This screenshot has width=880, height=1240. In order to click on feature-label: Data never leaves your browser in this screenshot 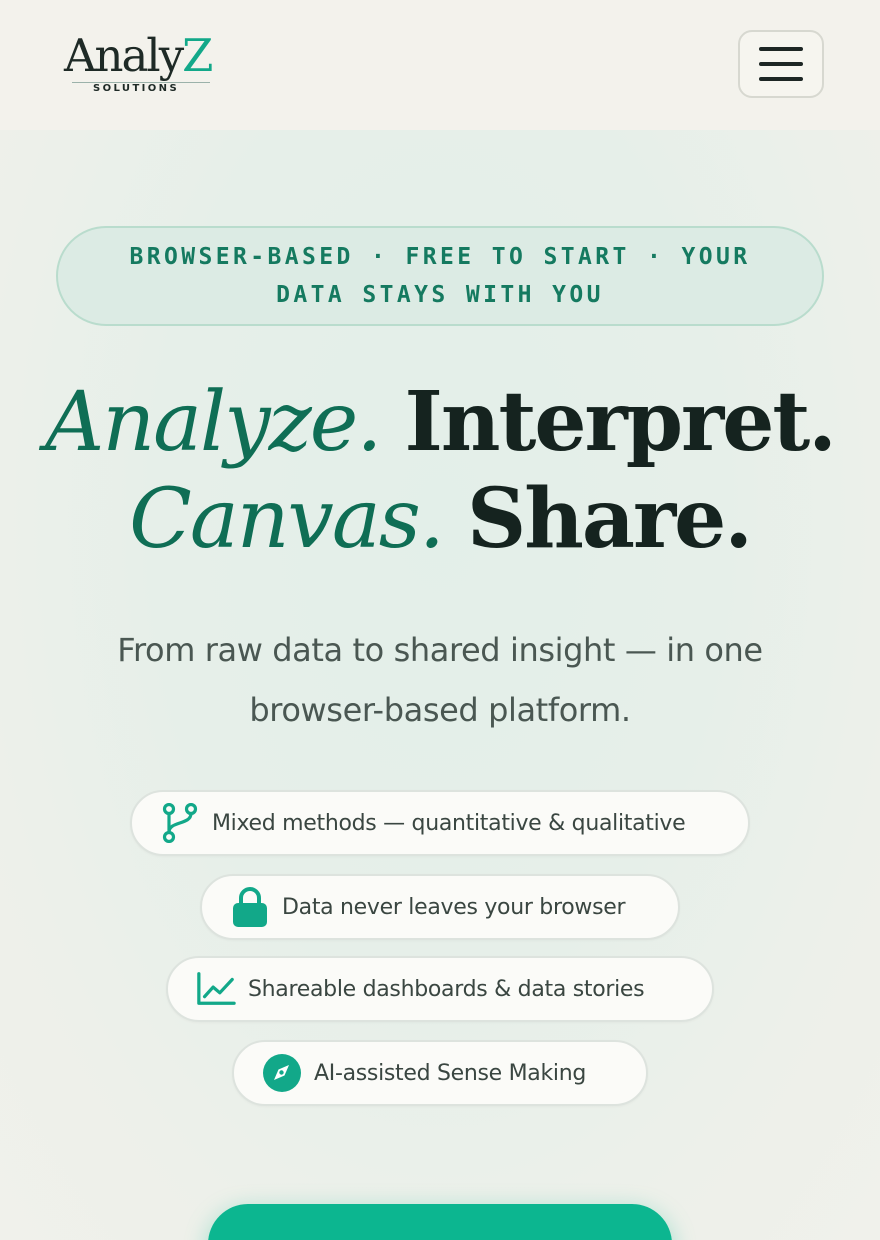, I will do `click(454, 907)`.